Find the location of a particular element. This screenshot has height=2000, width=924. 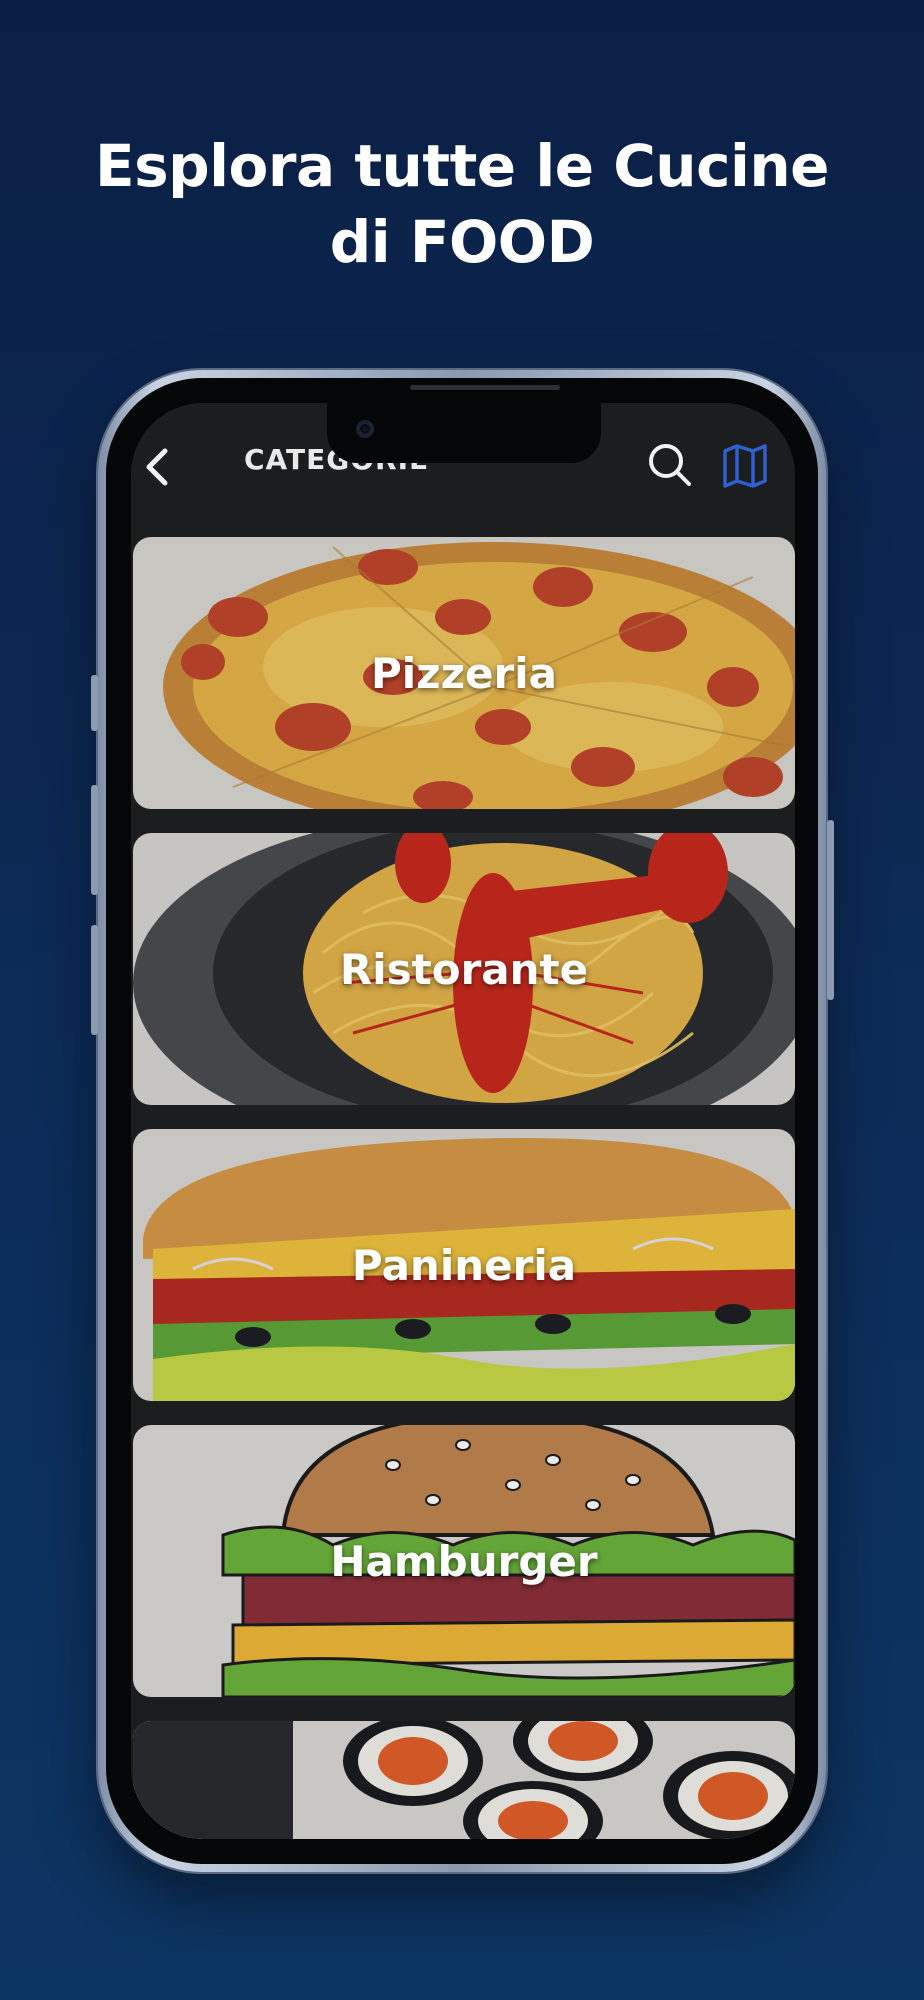

search-button is located at coordinates (670, 465).